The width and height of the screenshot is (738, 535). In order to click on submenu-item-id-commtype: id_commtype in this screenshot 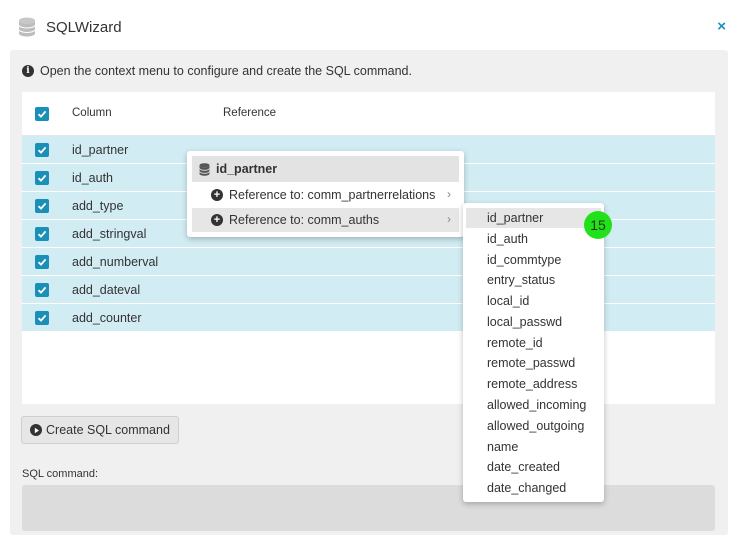, I will do `click(533, 260)`.